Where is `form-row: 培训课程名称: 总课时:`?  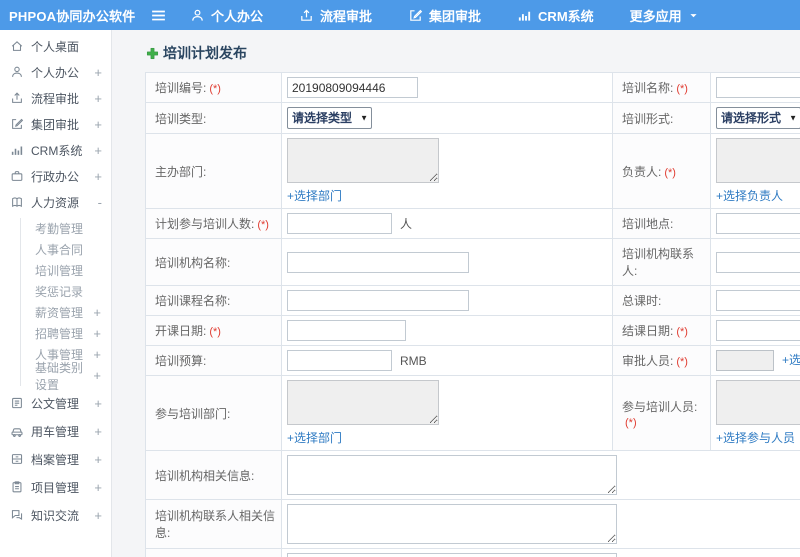
form-row: 培训课程名称: 总课时: is located at coordinates (472, 300).